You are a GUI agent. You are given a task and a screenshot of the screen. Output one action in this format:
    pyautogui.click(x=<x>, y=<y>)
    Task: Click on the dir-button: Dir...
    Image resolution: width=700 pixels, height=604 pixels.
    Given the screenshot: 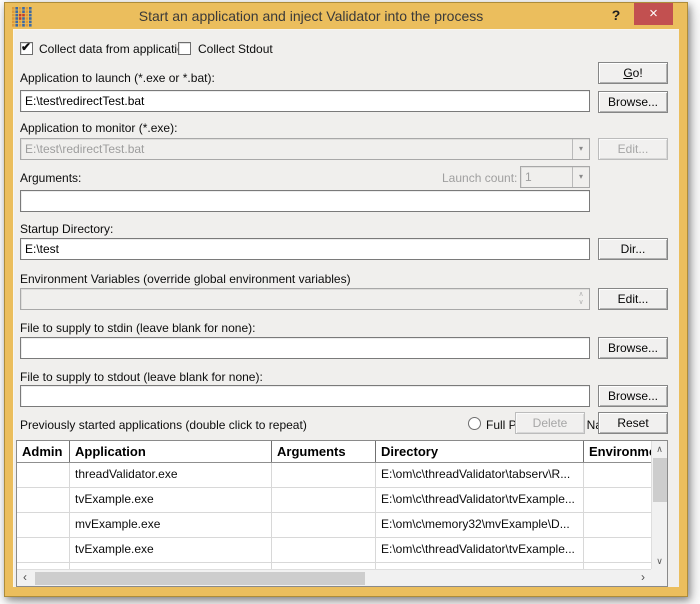 What is the action you would take?
    pyautogui.click(x=633, y=249)
    